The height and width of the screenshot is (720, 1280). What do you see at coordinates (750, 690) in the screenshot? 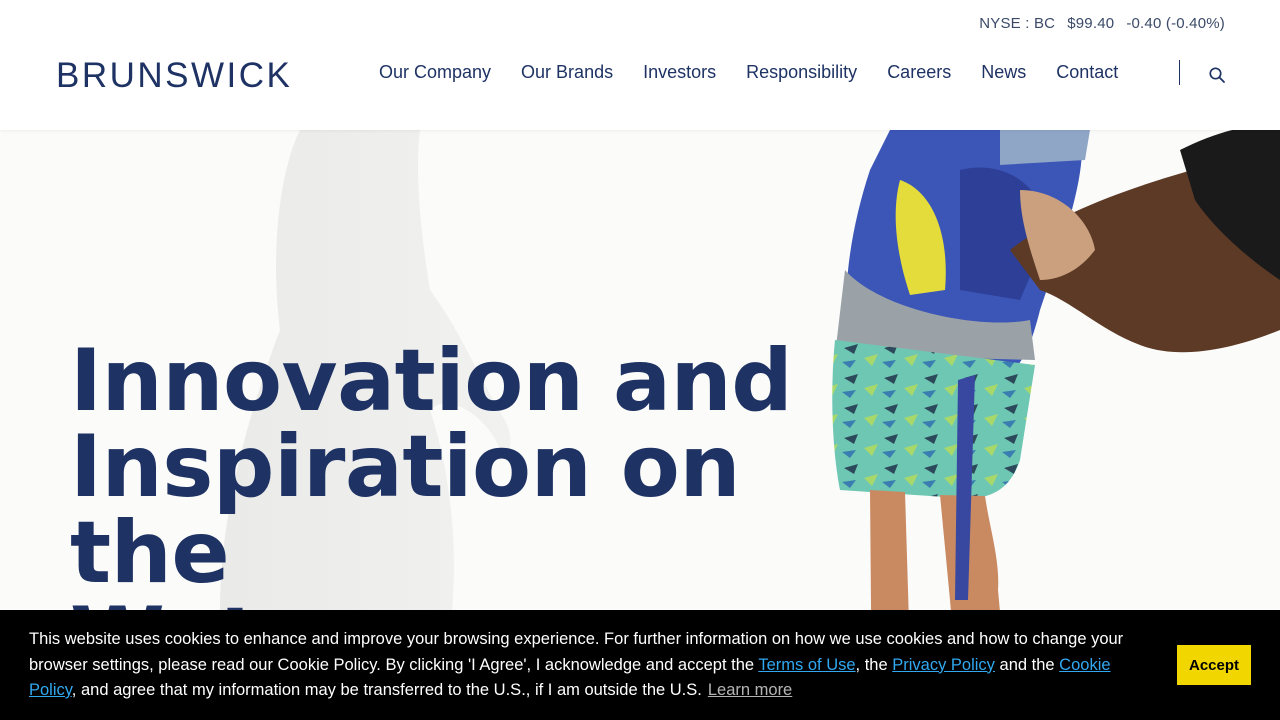
I see `learn-more-link: Learn more` at bounding box center [750, 690].